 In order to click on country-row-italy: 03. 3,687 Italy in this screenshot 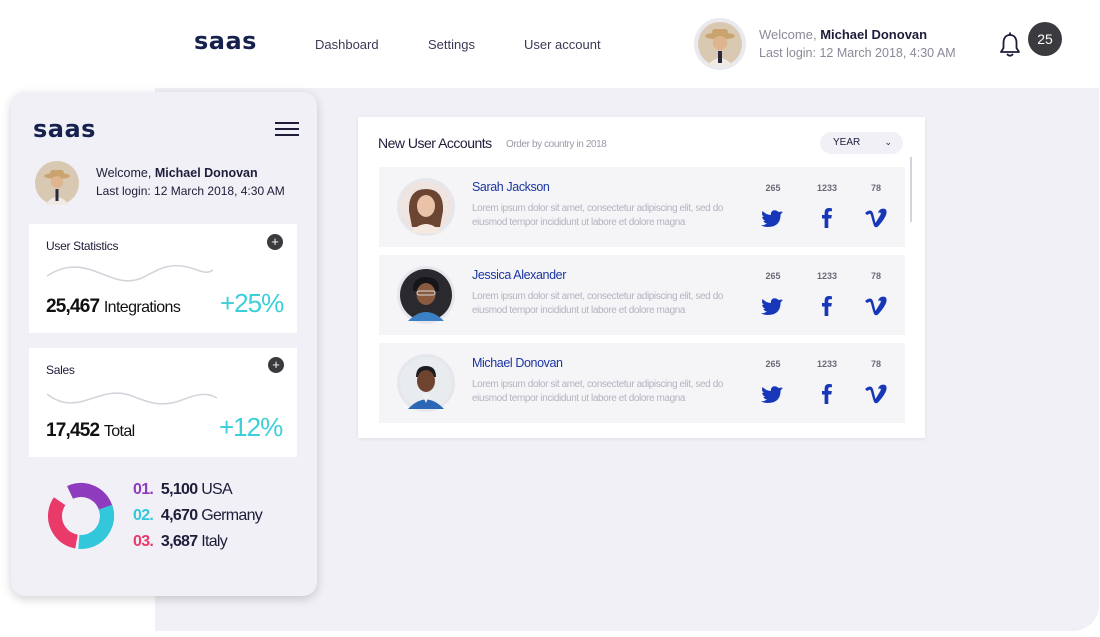, I will do `click(180, 542)`.